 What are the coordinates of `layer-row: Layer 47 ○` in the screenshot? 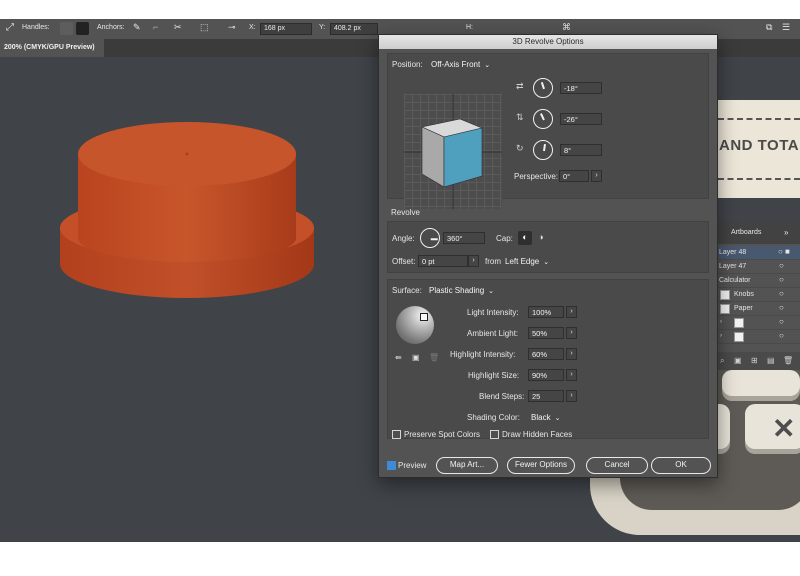 It's located at (758, 267).